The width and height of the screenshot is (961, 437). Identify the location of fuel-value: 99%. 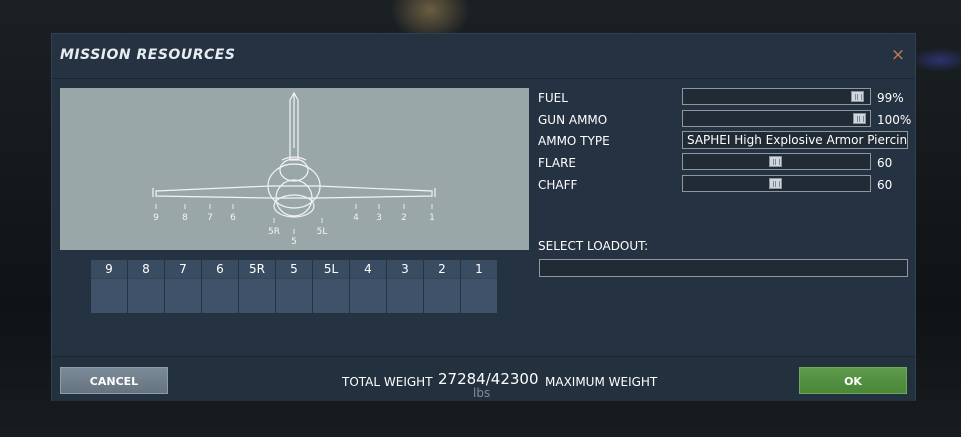
(890, 98).